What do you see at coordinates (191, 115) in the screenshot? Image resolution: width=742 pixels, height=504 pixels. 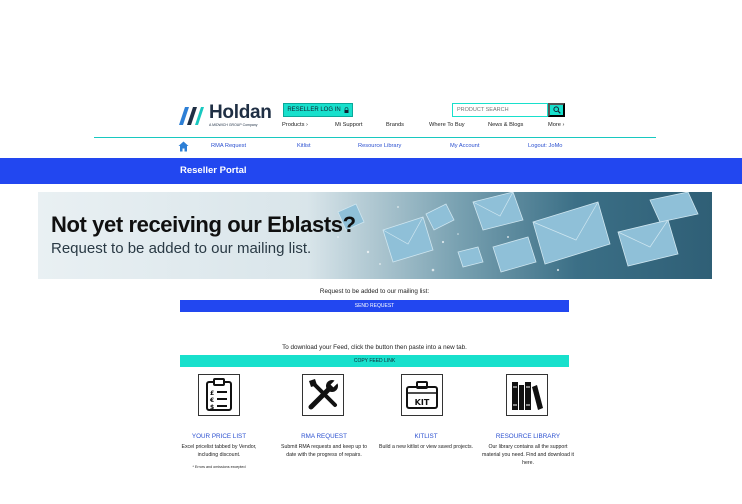 I see `holdan-logo-mark-icon` at bounding box center [191, 115].